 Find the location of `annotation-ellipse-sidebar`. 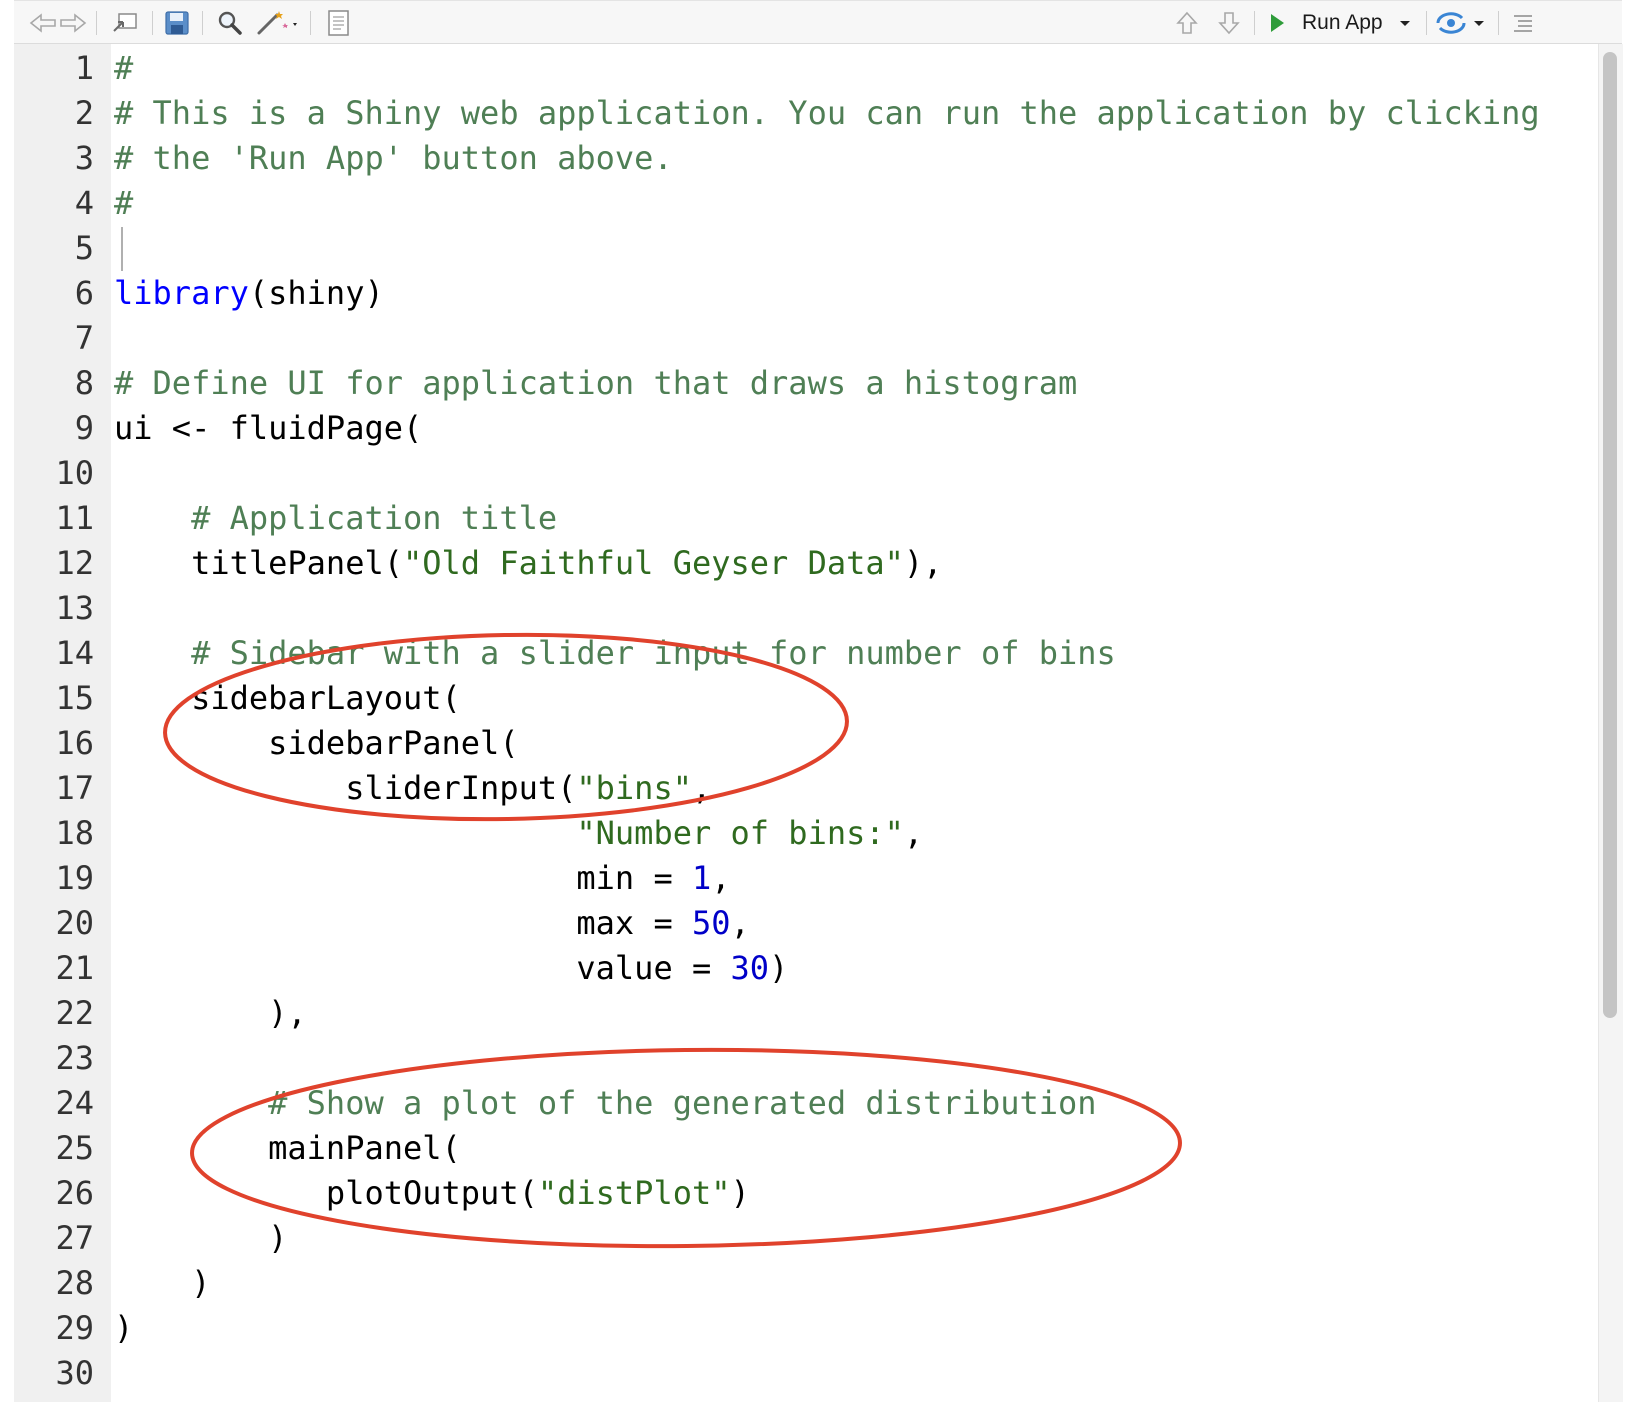

annotation-ellipse-sidebar is located at coordinates (506, 727).